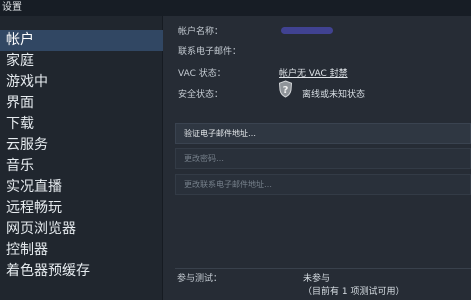 The width and height of the screenshot is (471, 300). I want to click on window-title: 设置, so click(235, 8).